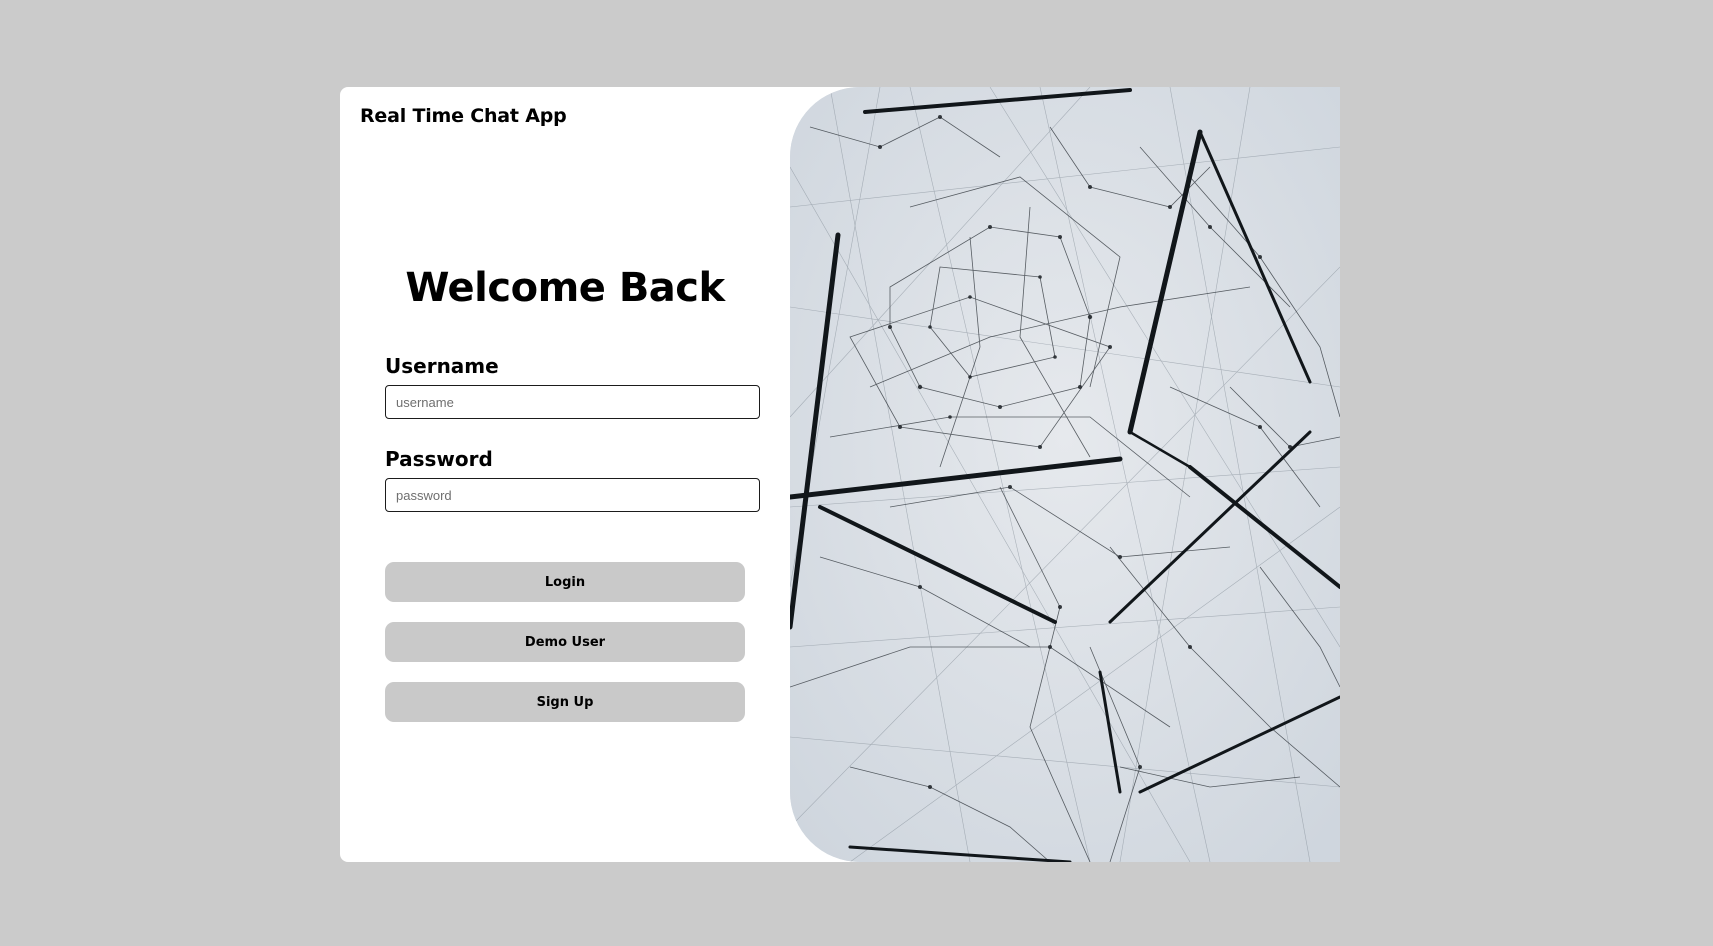 The width and height of the screenshot is (1713, 946). I want to click on demo-user-button: Demo User, so click(565, 642).